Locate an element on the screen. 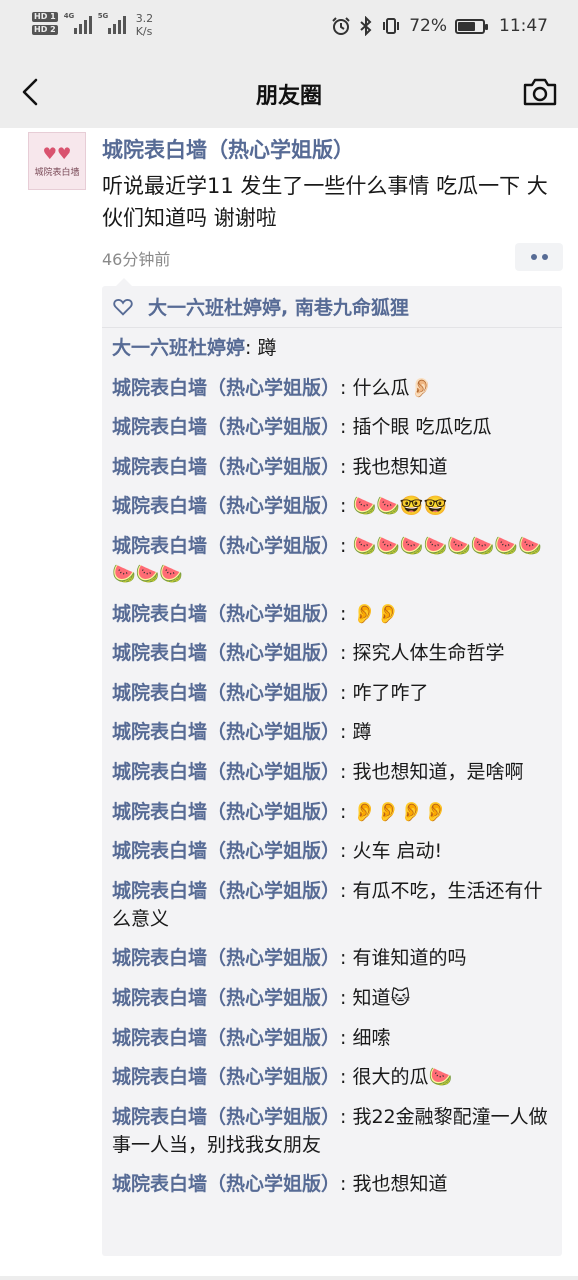 Image resolution: width=578 pixels, height=1280 pixels. comment-item: 城院表白墙（热心学姐版）: 火车 启动! is located at coordinates (332, 851).